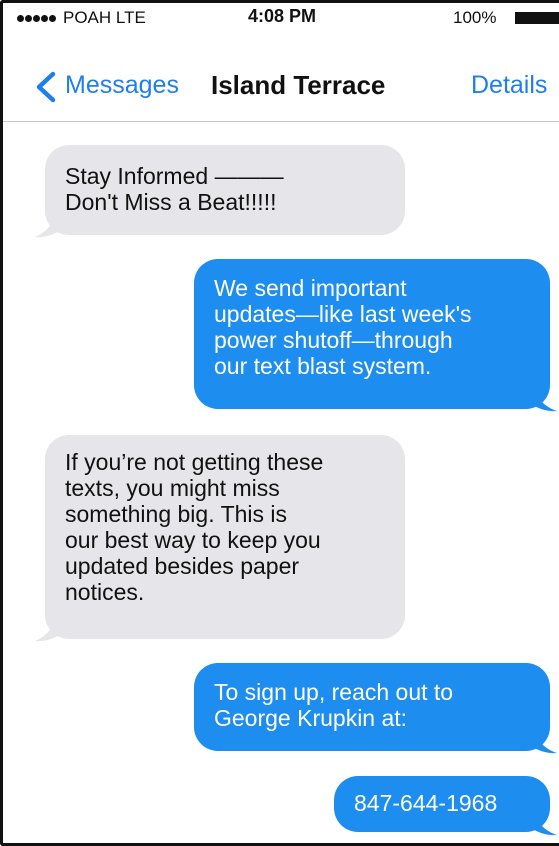  I want to click on message-bubble-incoming: Stay Informed ——— Don't Miss a Beat!!!!!, so click(225, 190).